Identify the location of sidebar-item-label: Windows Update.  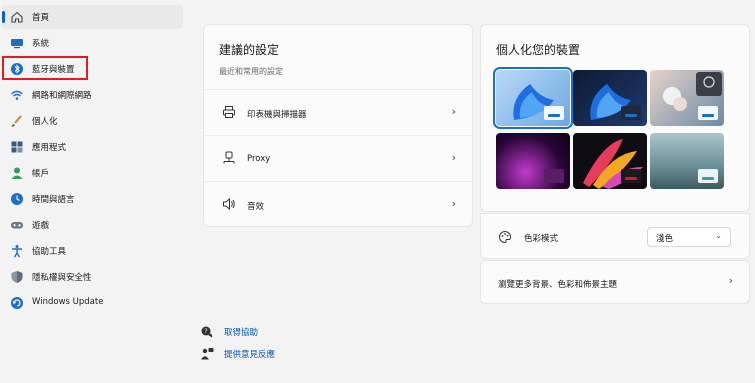
(68, 302).